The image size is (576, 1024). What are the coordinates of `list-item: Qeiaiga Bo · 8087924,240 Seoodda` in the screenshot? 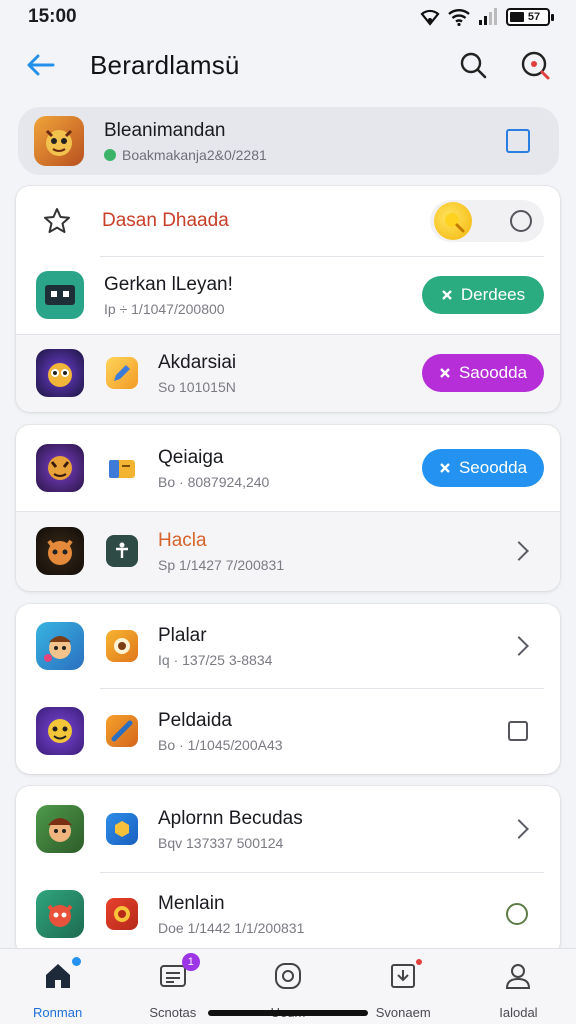 It's located at (288, 468).